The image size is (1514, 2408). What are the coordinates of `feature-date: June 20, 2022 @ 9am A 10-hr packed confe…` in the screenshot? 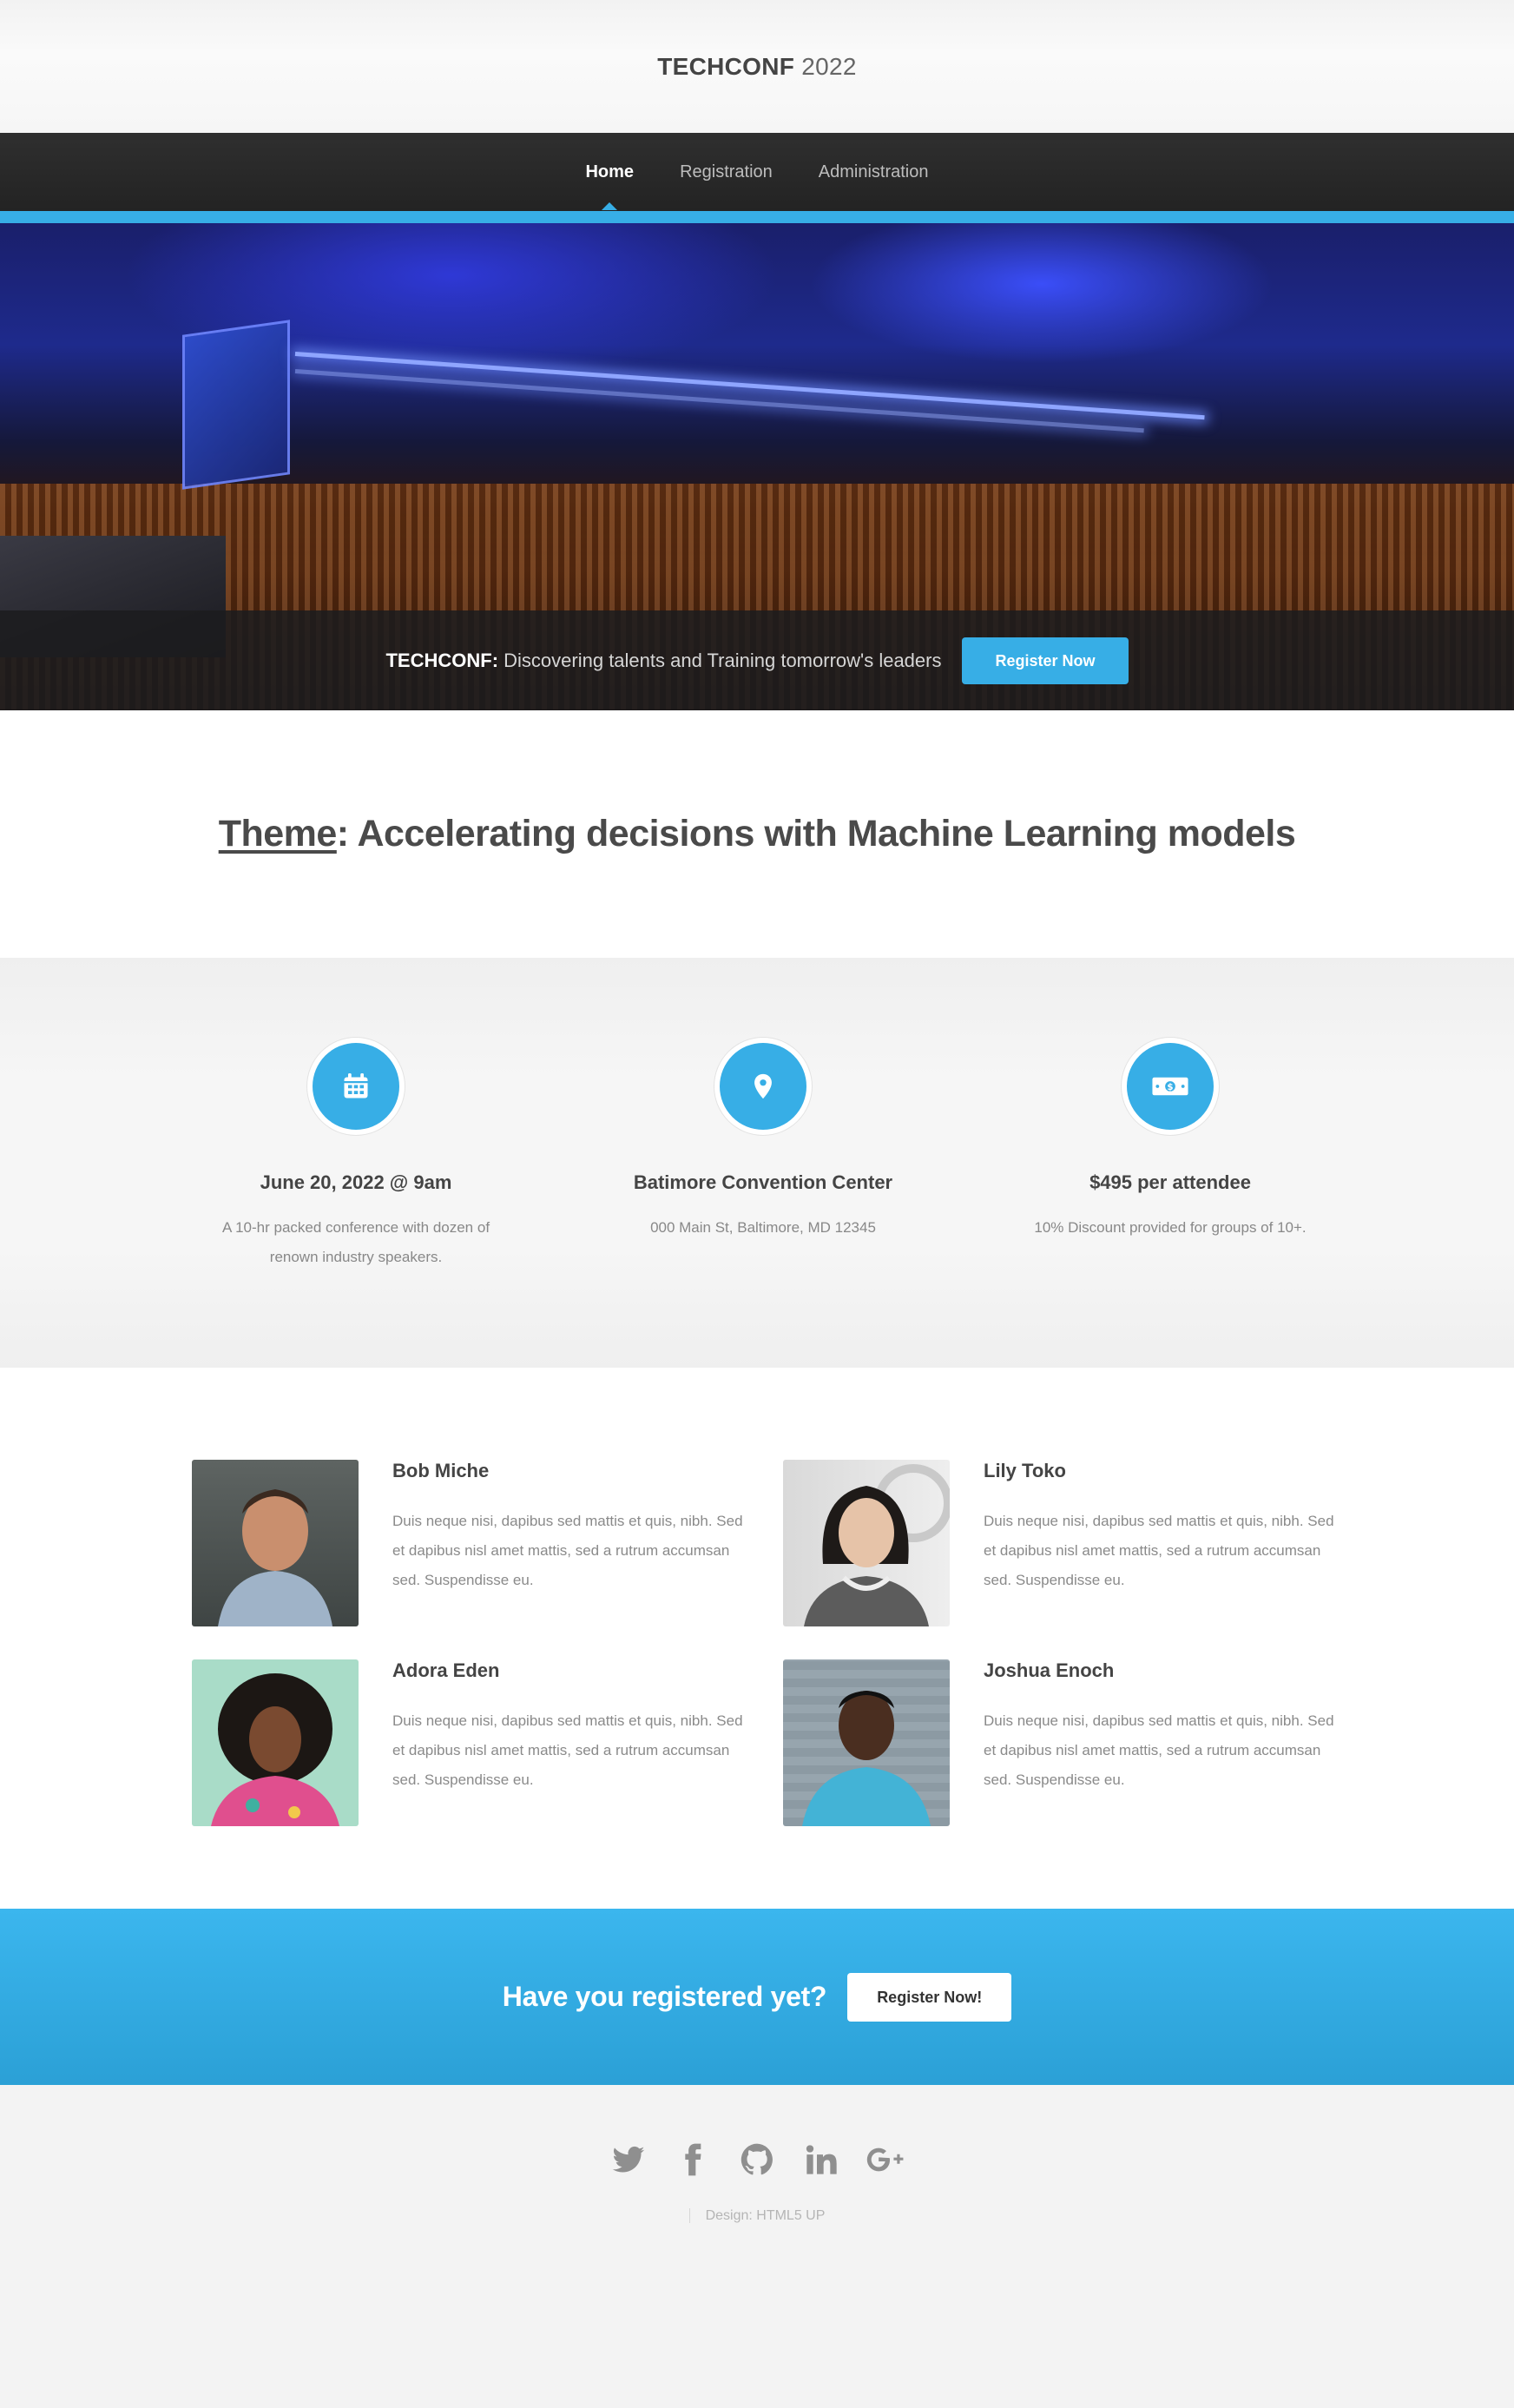 It's located at (356, 1115).